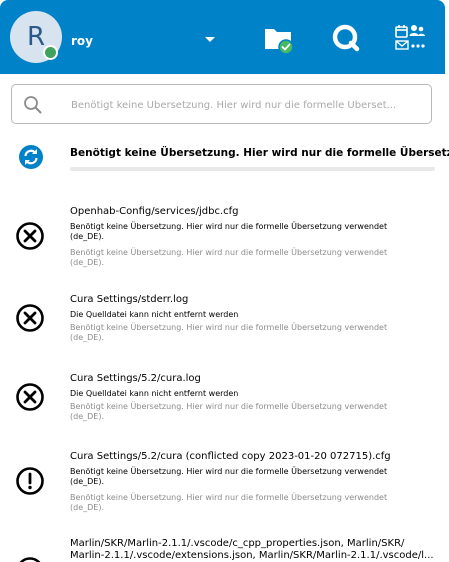  What do you see at coordinates (222, 37) in the screenshot?
I see `header-bar: R roy` at bounding box center [222, 37].